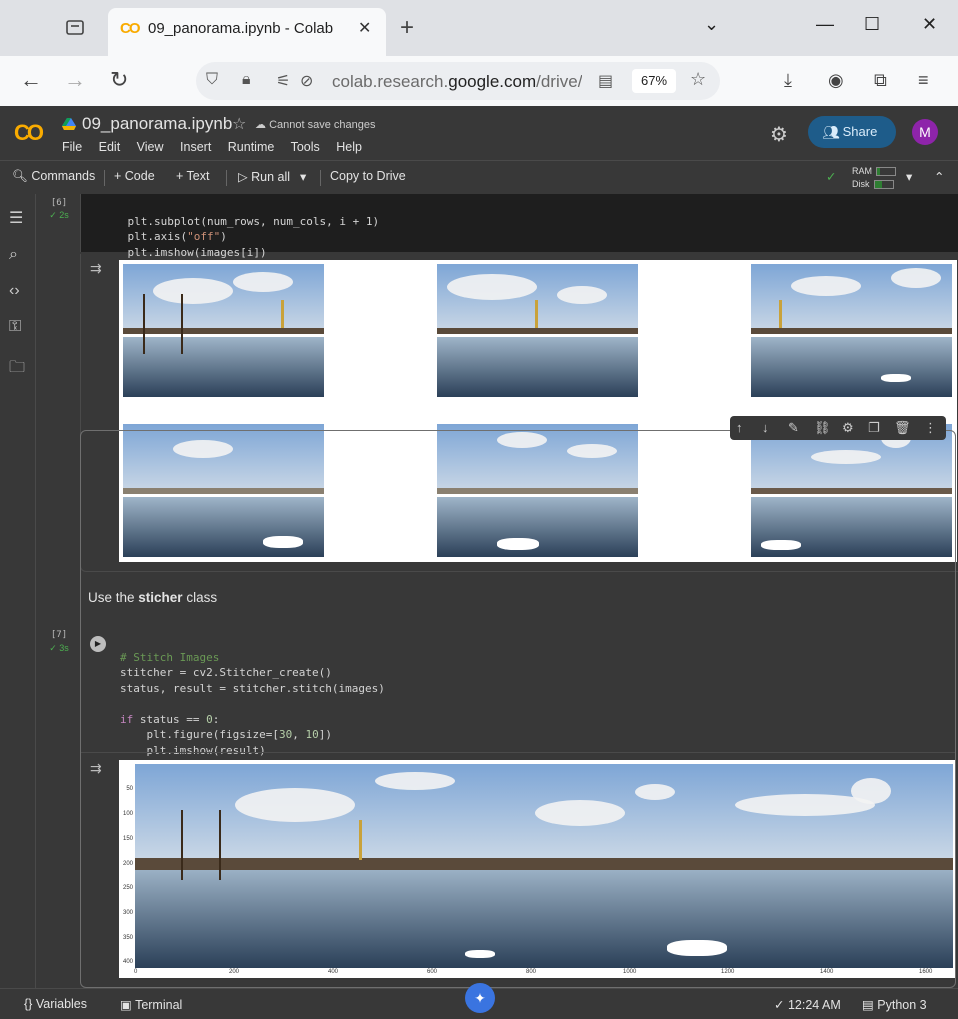  I want to click on gemini-sparkle-icon: ✦, so click(480, 998).